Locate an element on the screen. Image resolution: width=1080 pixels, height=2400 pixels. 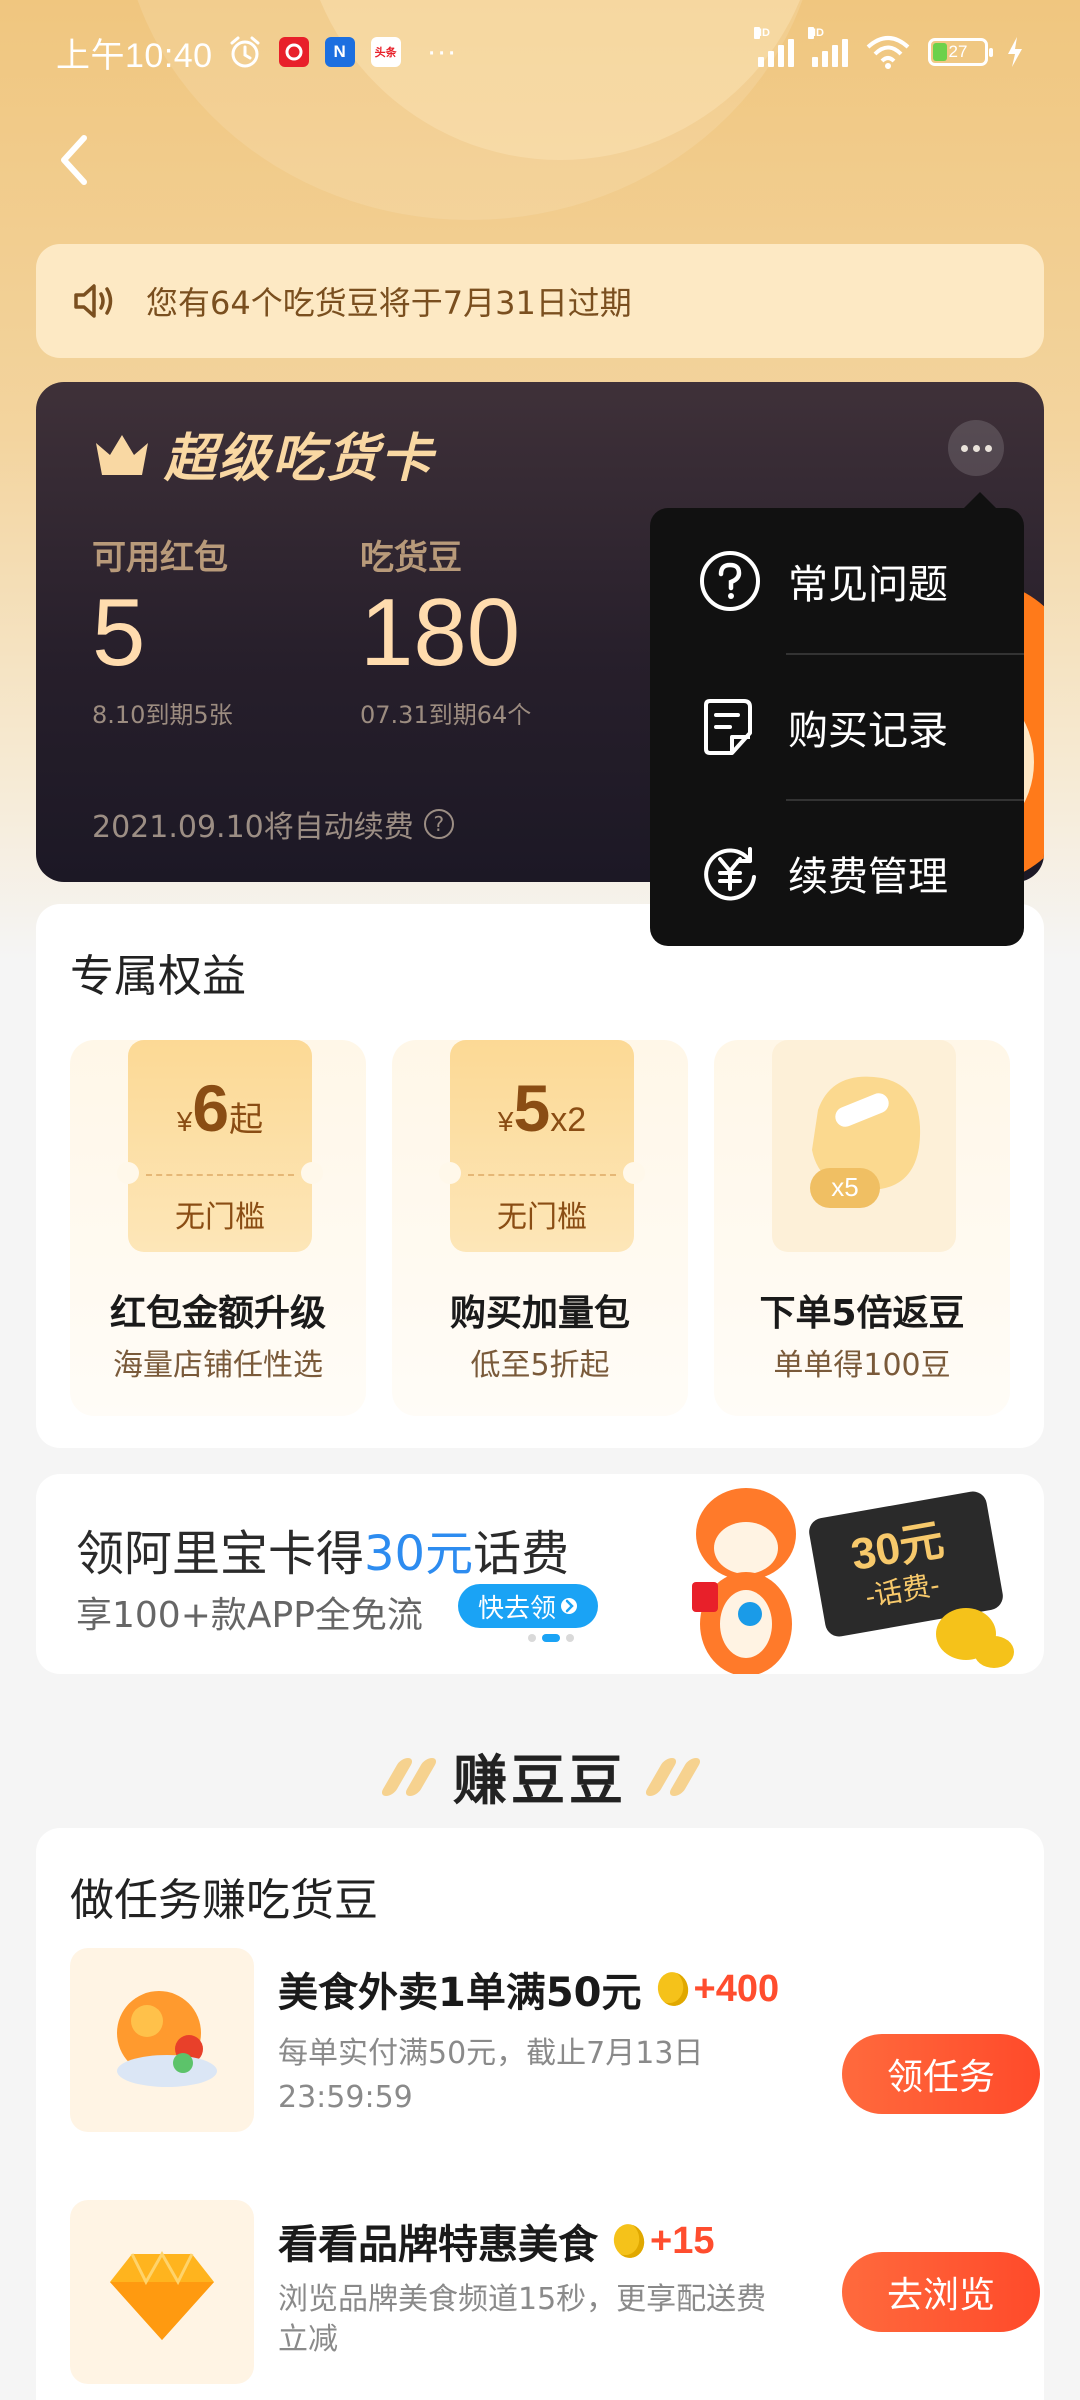
more-options-button is located at coordinates (976, 448).